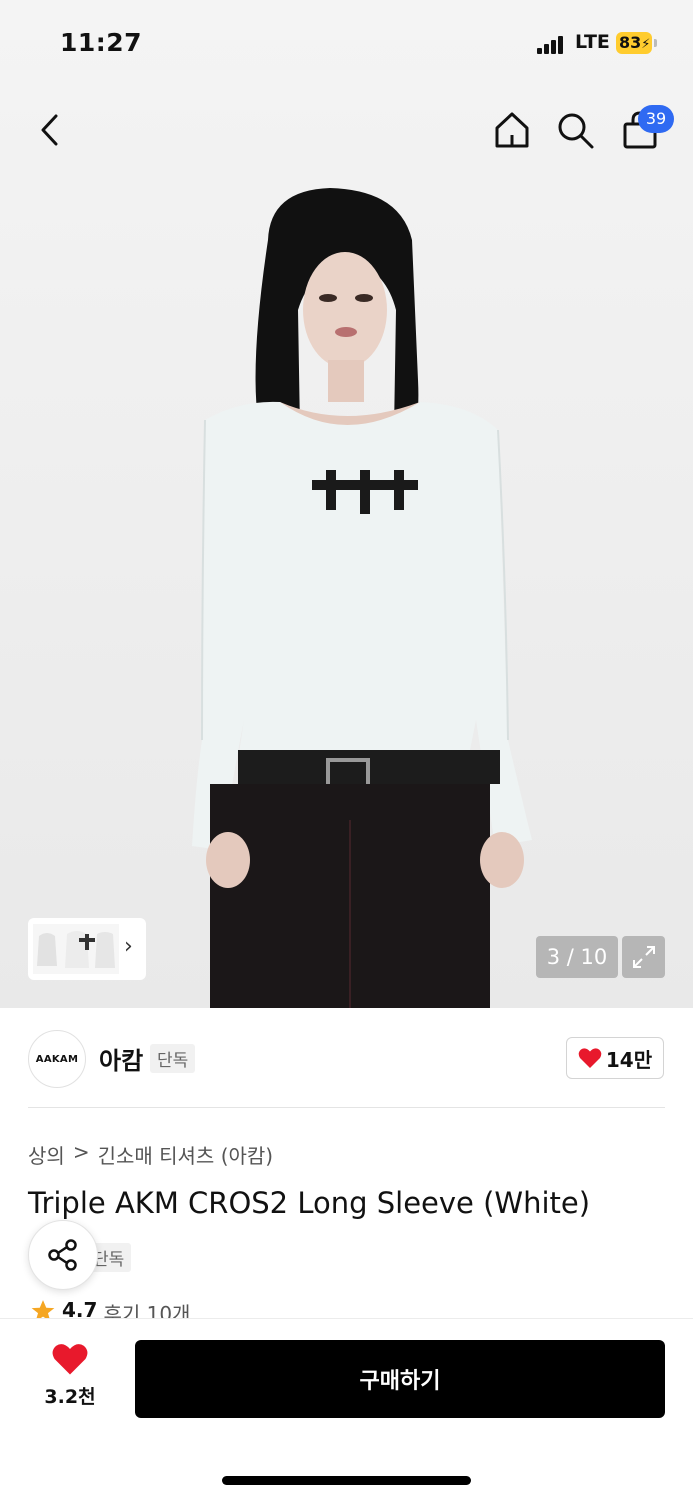 The image size is (693, 1501). I want to click on expand-button, so click(643, 957).